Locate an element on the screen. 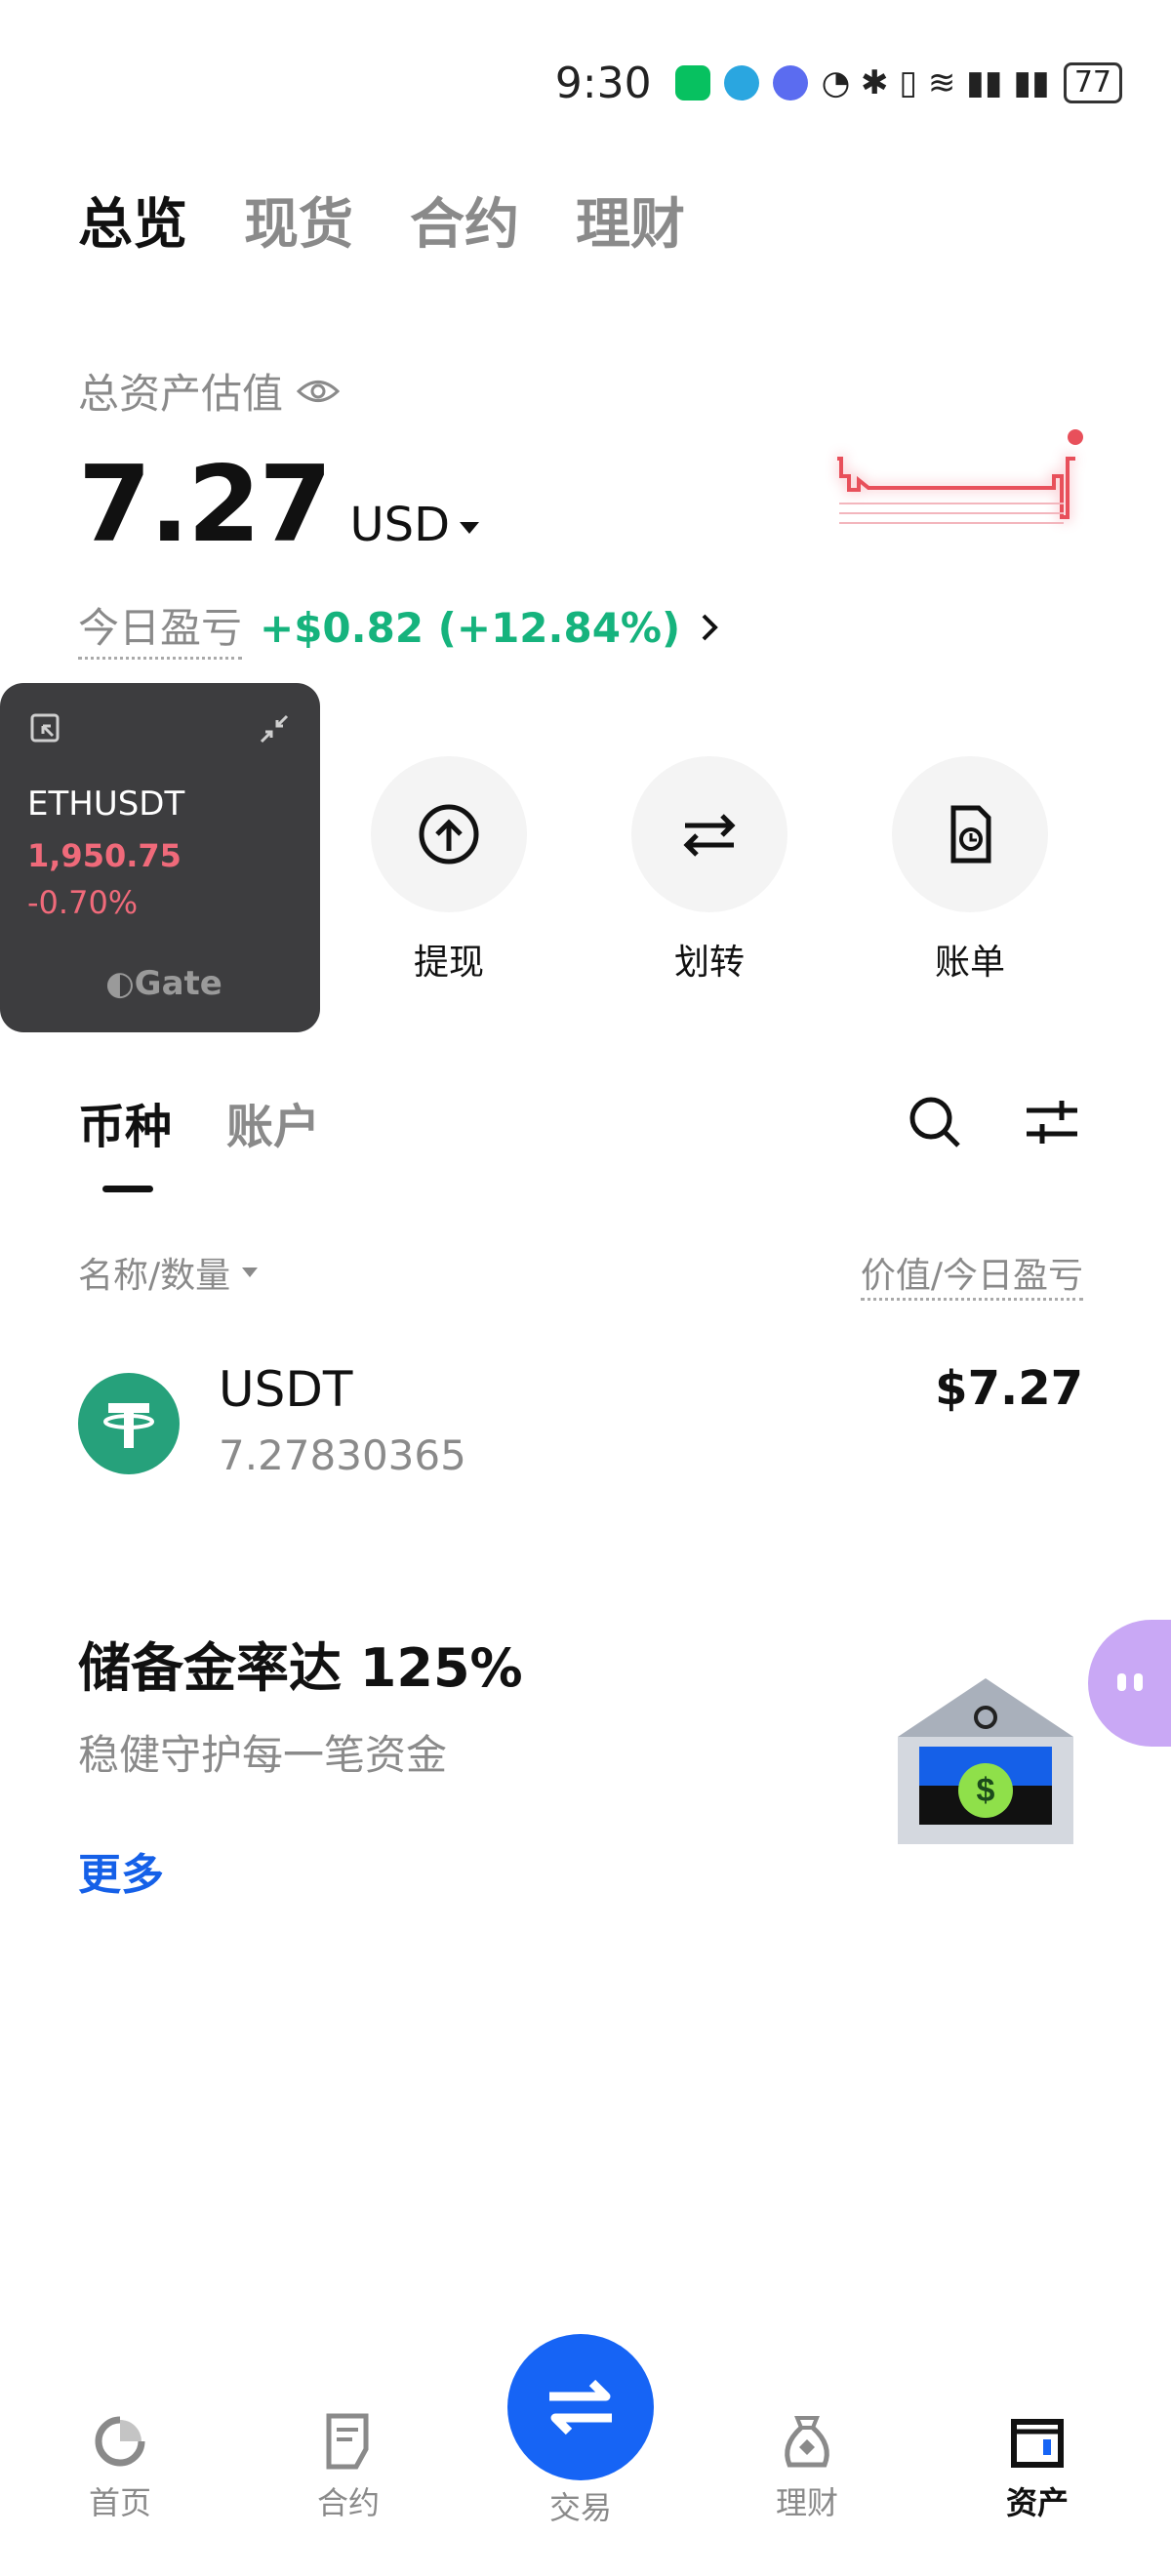 This screenshot has height=2576, width=1171. top-tabs: 总览 现货 合约 理财 is located at coordinates (381, 220).